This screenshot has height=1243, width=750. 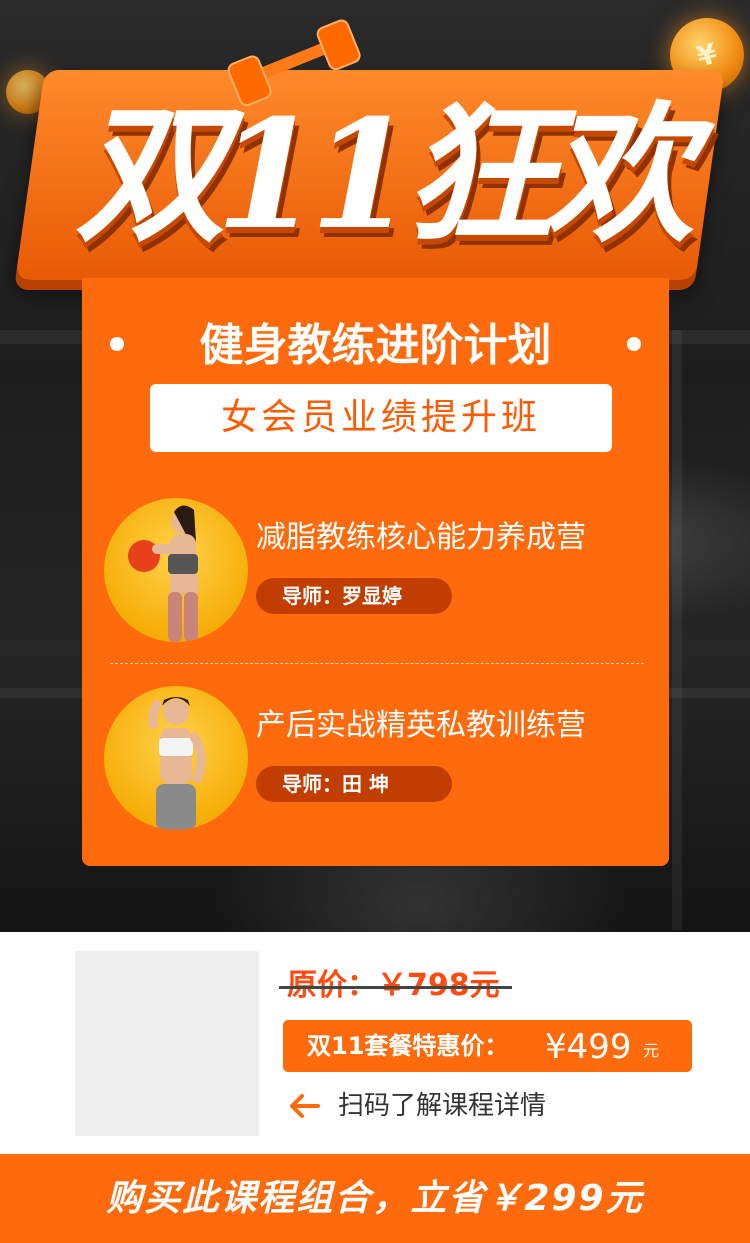 What do you see at coordinates (381, 418) in the screenshot?
I see `card-subtitle: 女会员业绩提升班` at bounding box center [381, 418].